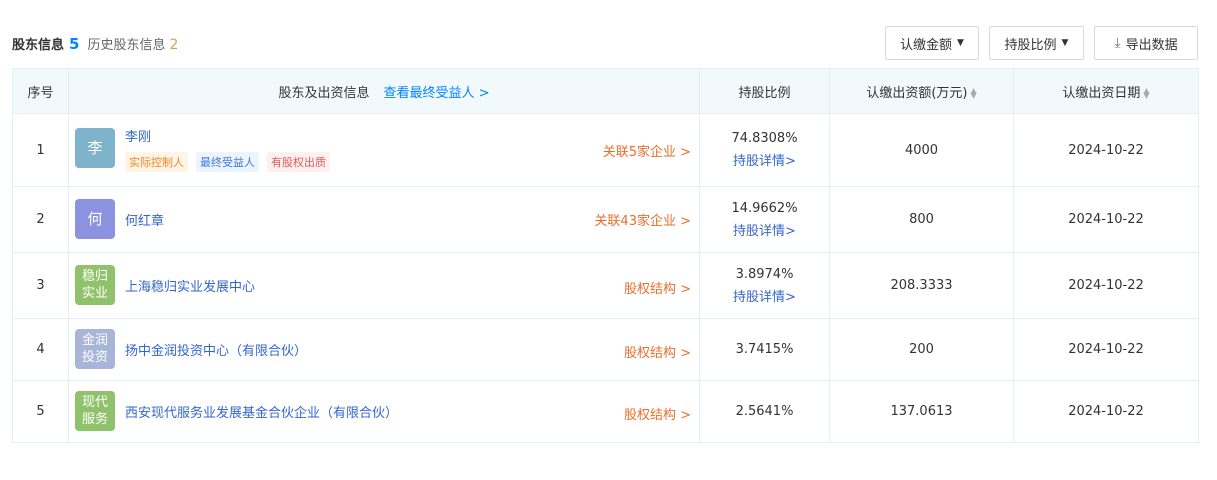  I want to click on related-companies-link: 关联43家企业 >, so click(642, 219).